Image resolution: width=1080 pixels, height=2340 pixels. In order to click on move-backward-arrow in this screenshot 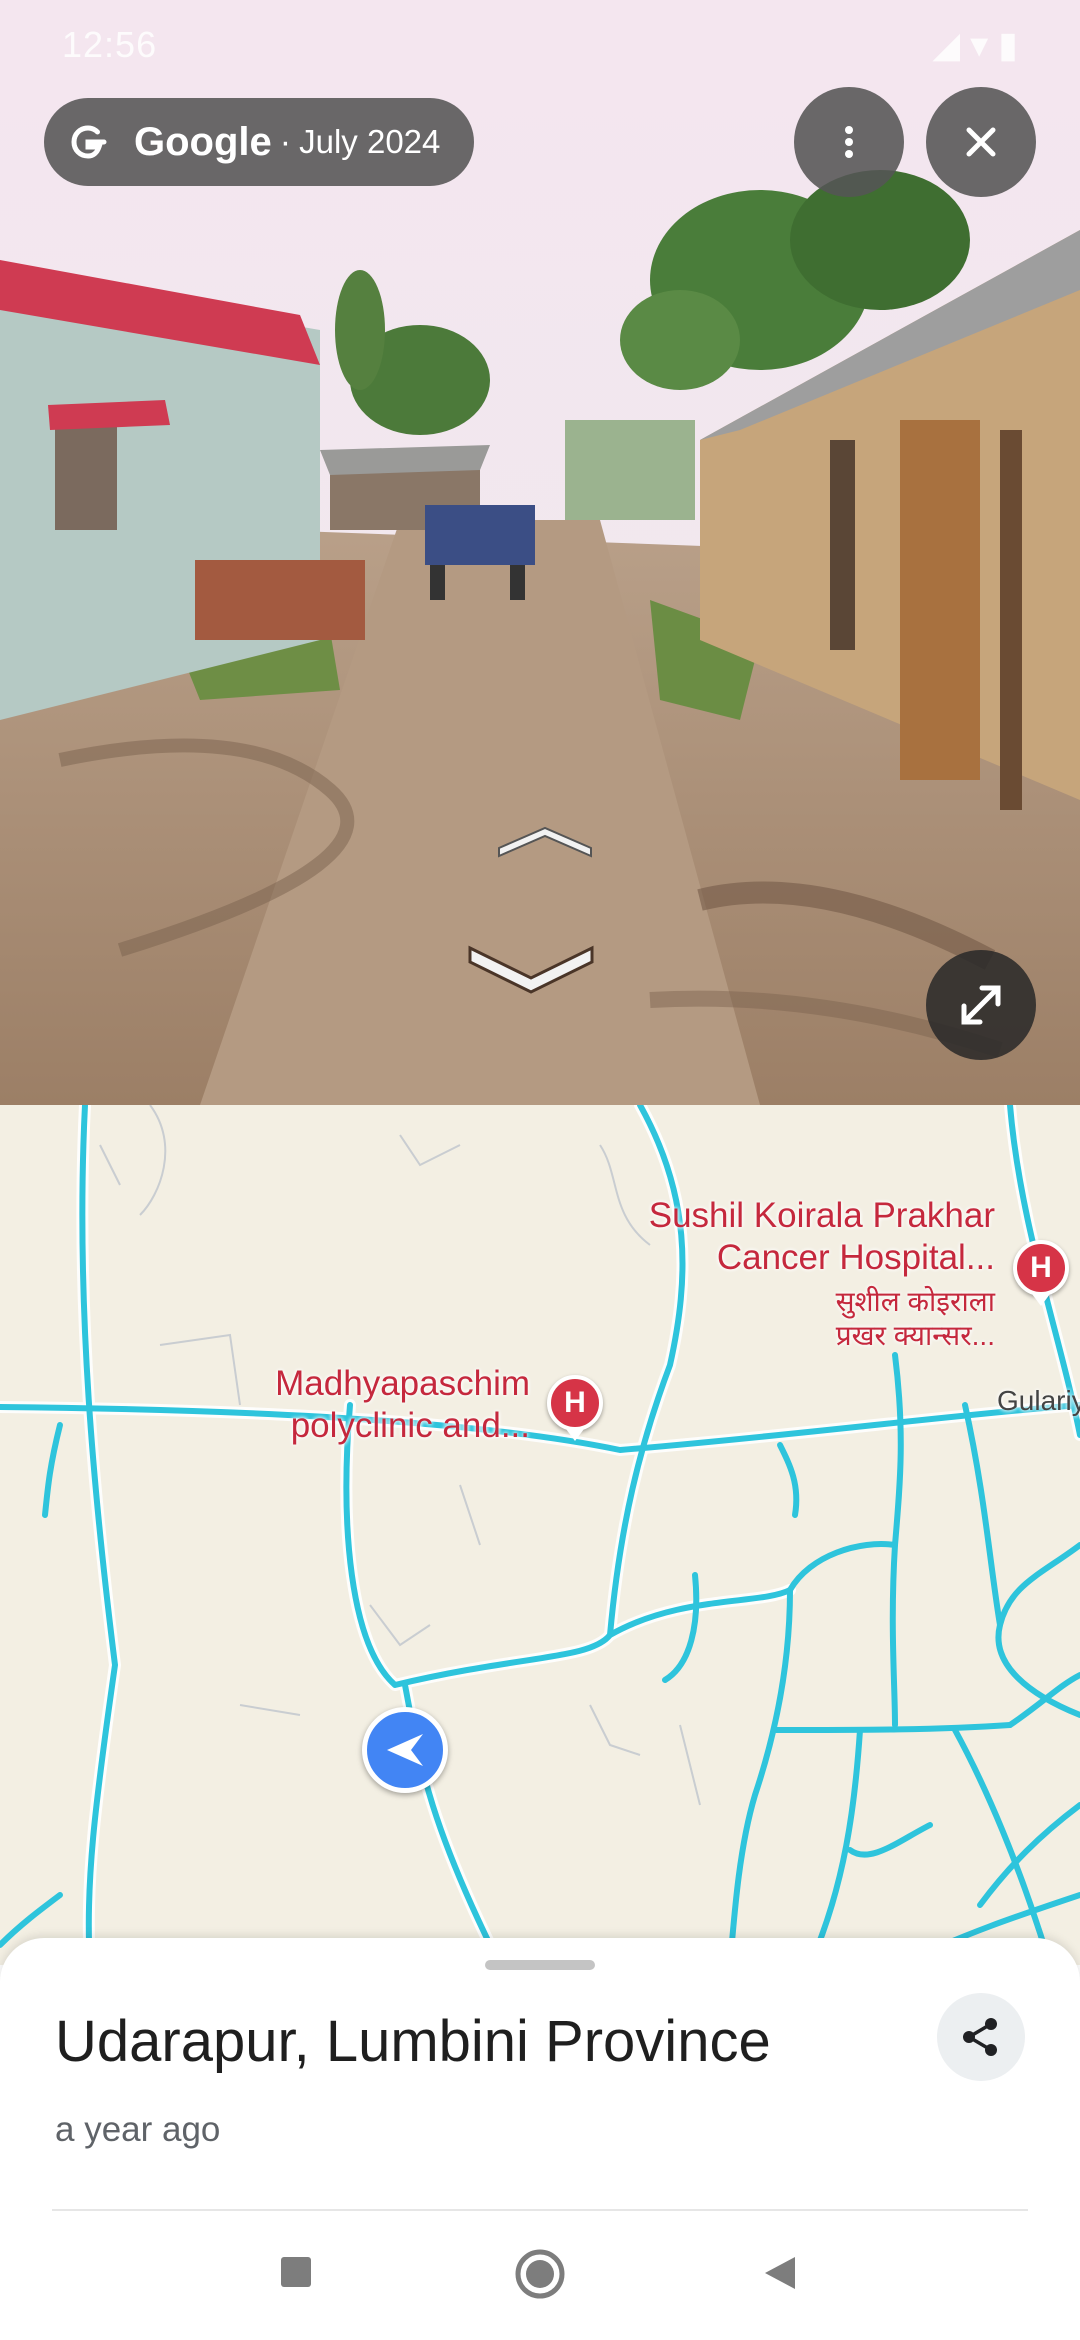, I will do `click(531, 967)`.